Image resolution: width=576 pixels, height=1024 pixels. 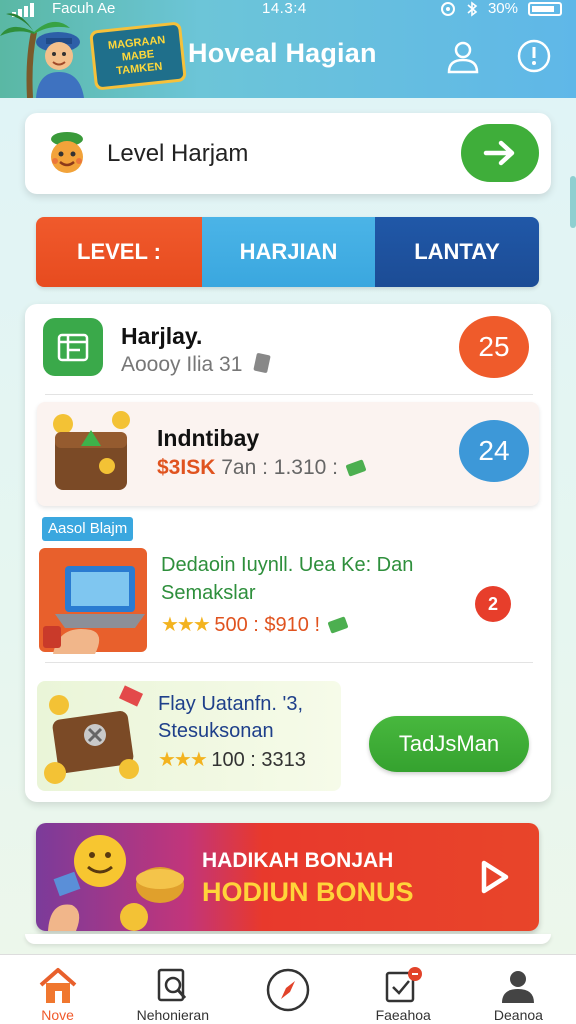 What do you see at coordinates (162, 336) in the screenshot?
I see `item-title: Harjlay.` at bounding box center [162, 336].